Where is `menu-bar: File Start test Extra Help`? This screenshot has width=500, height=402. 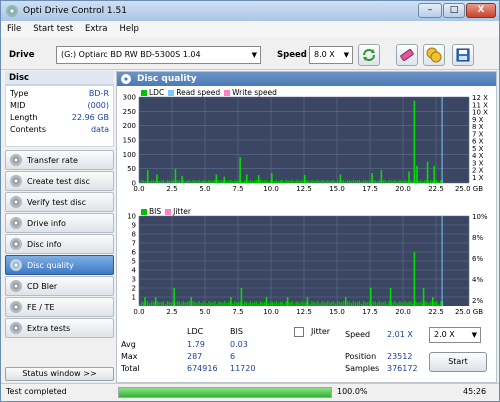
menu-bar: File Start test Extra Help is located at coordinates (250, 29).